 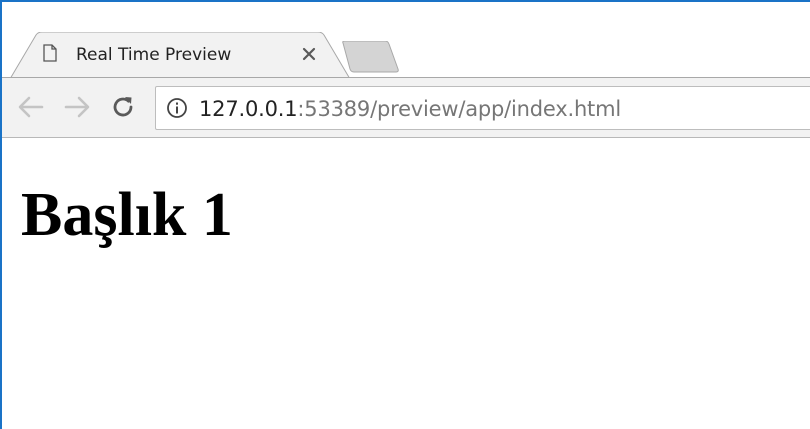 What do you see at coordinates (459, 109) in the screenshot?
I see `url-path: :53389/preview/app/index.html` at bounding box center [459, 109].